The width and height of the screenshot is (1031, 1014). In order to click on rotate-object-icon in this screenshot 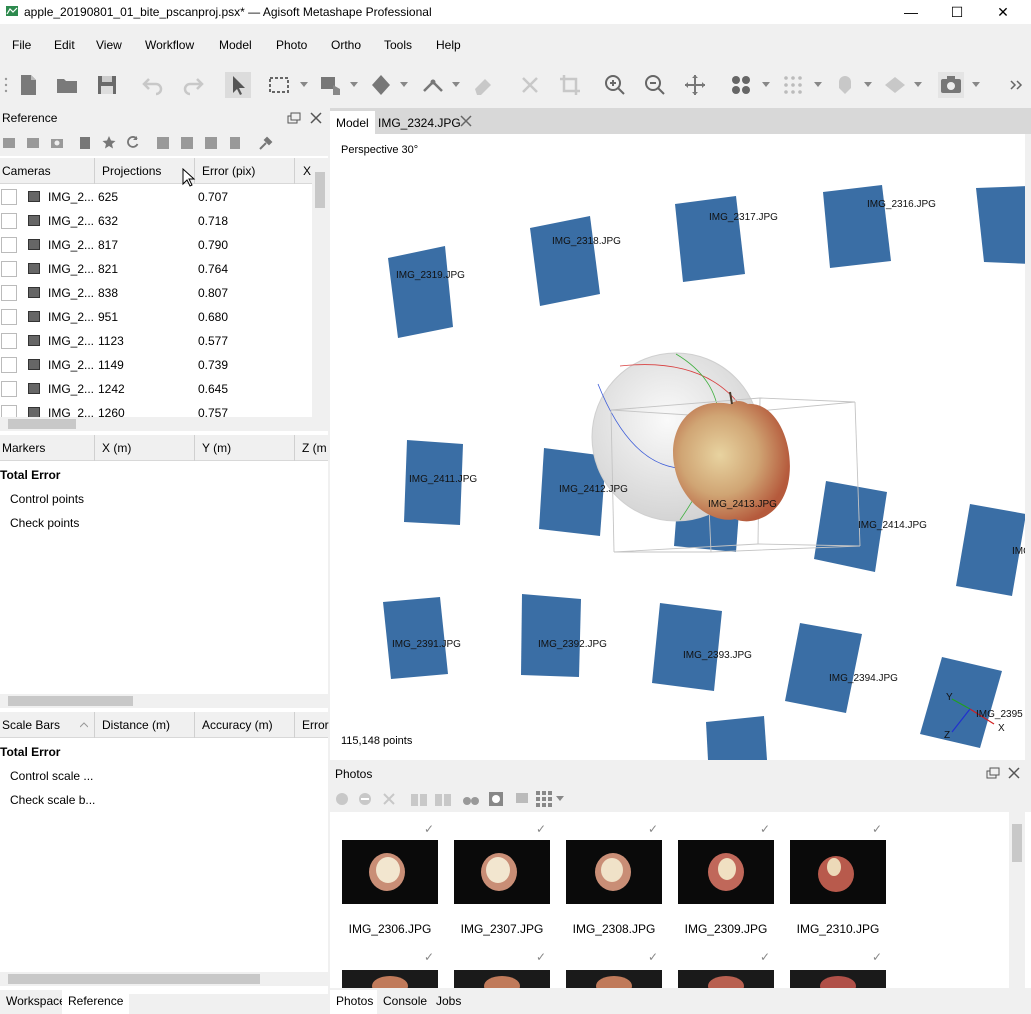, I will do `click(381, 85)`.